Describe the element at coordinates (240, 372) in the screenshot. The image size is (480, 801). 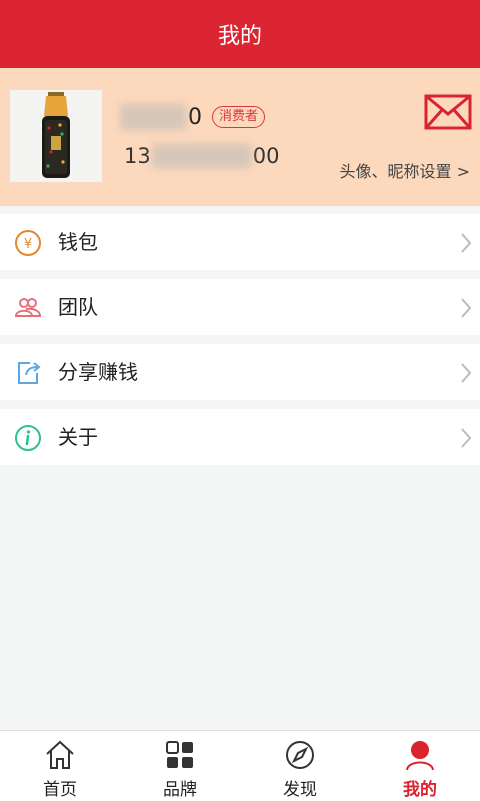
I see `menu-item-share: 分享赚钱` at that location.